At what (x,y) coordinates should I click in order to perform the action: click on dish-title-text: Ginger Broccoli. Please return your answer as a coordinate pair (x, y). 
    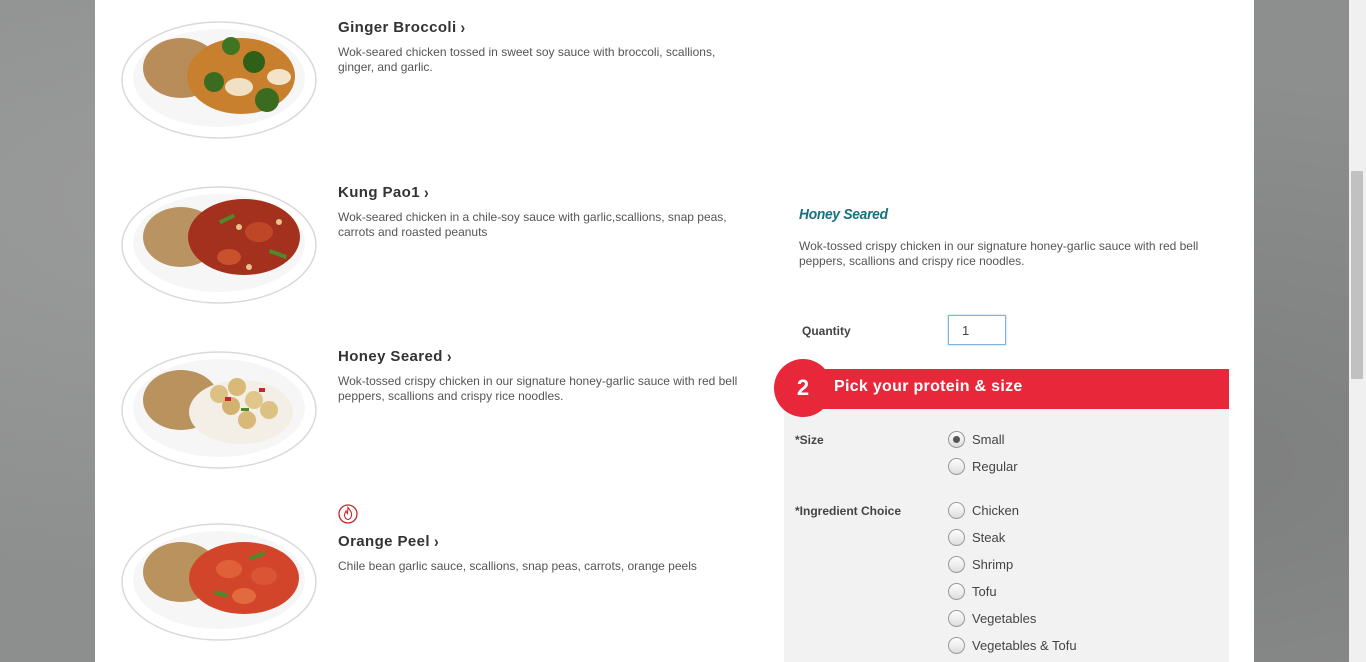
    Looking at the image, I should click on (397, 27).